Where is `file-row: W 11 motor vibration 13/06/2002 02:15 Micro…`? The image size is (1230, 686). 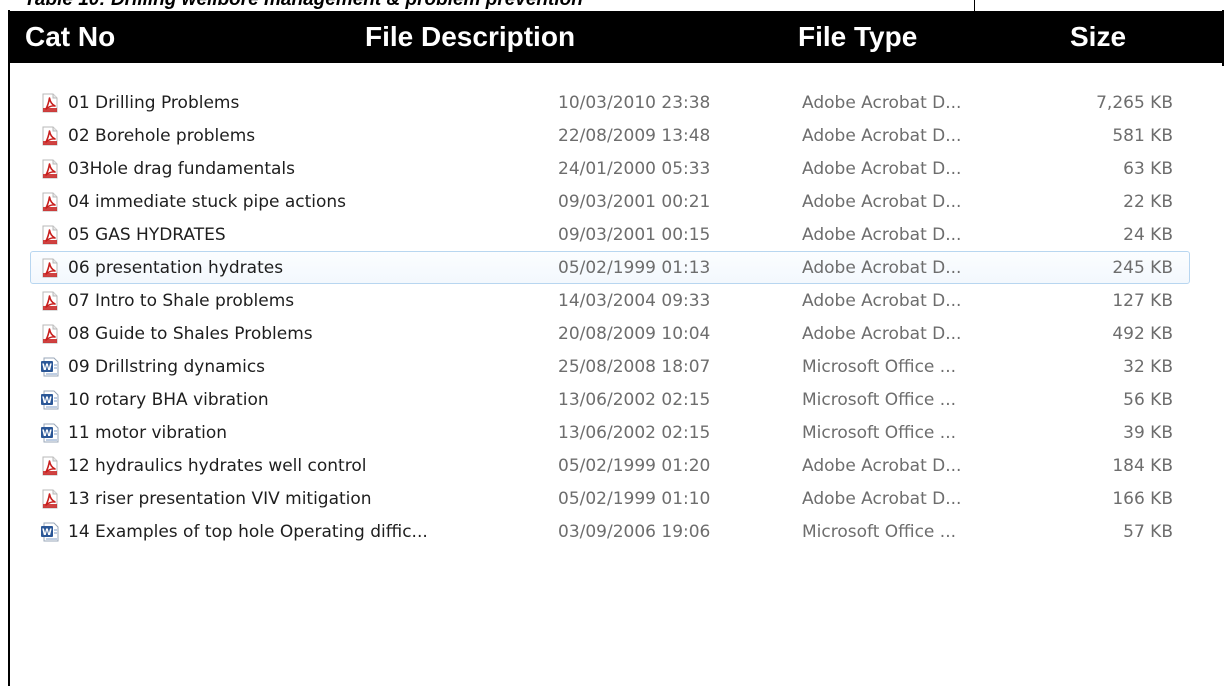
file-row: W 11 motor vibration 13/06/2002 02:15 Micro… is located at coordinates (610, 432).